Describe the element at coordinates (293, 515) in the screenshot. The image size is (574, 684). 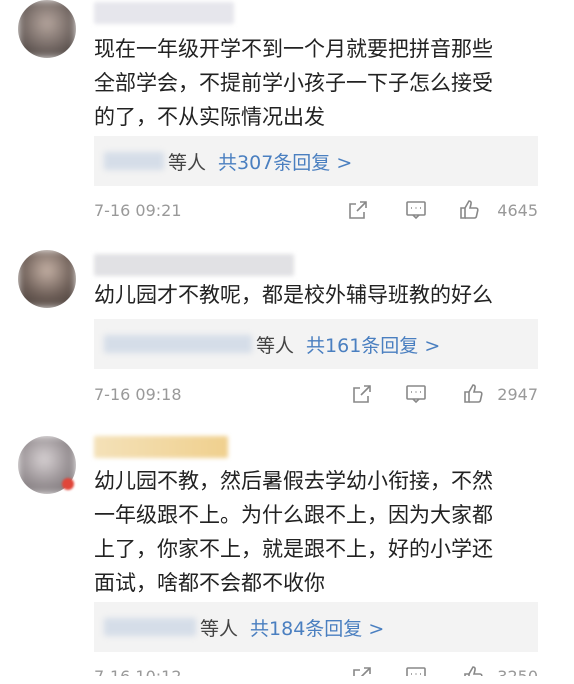
I see `comment-text-line: 一年级跟不上。为什么跟不上，因为大家都` at that location.